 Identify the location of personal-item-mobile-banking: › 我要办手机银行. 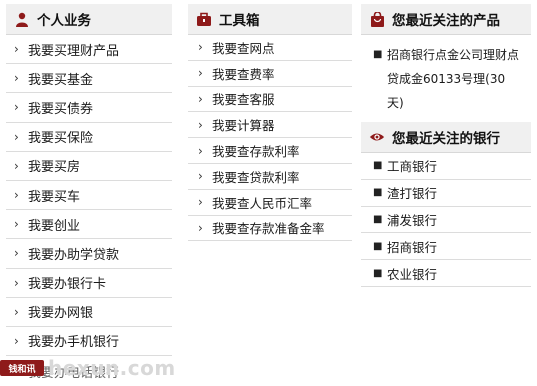
(89, 342).